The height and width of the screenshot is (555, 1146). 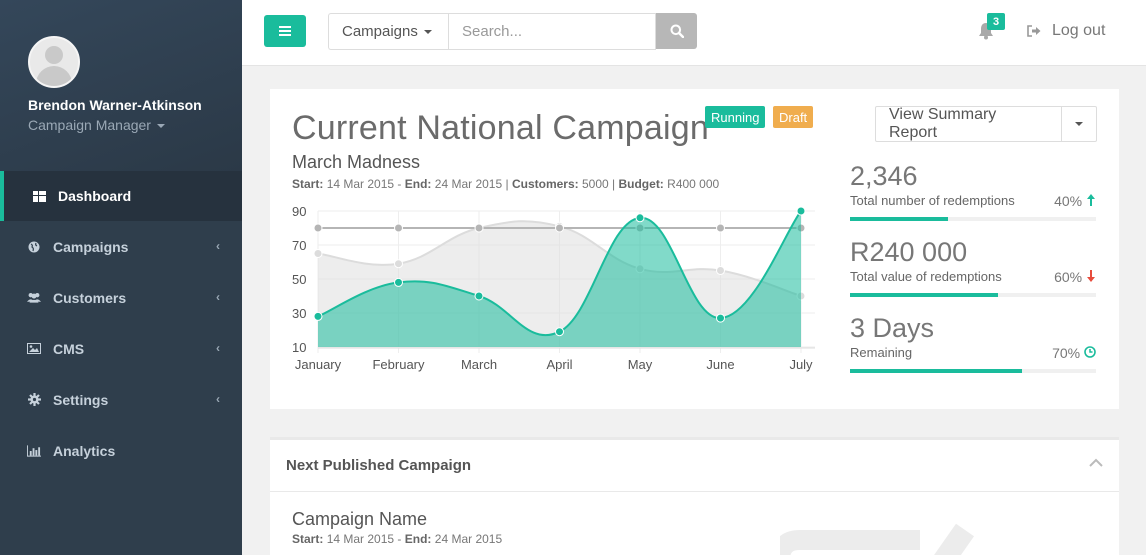 I want to click on users-icon, so click(x=34, y=298).